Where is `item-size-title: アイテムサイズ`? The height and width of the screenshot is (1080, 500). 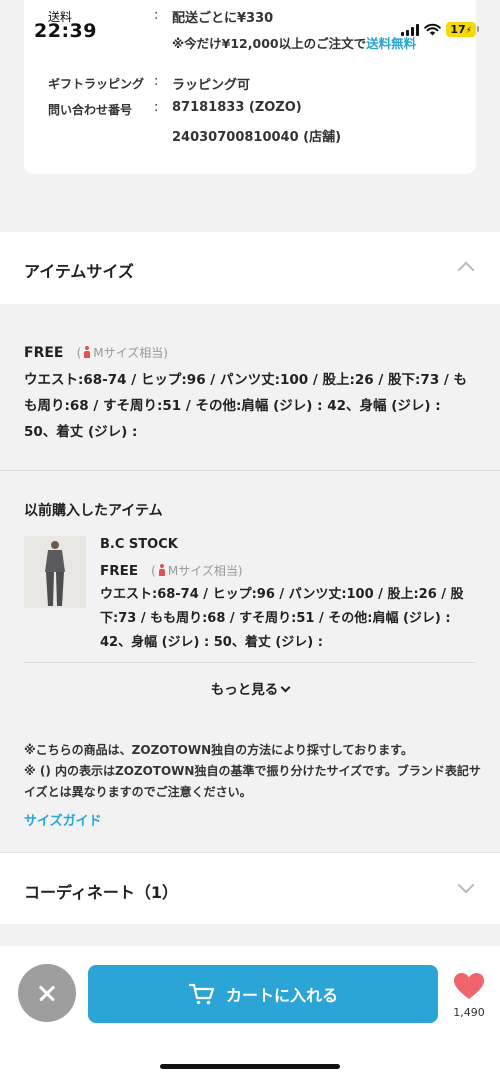
item-size-title: アイテムサイズ is located at coordinates (79, 271).